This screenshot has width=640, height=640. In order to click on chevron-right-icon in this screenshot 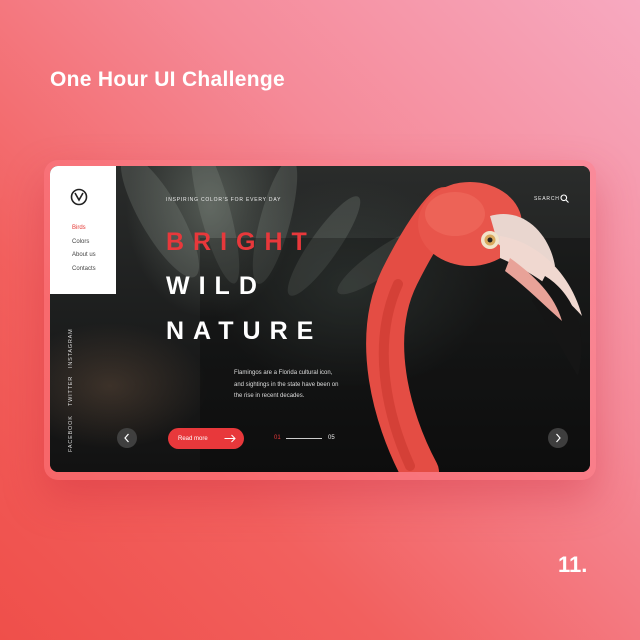, I will do `click(558, 438)`.